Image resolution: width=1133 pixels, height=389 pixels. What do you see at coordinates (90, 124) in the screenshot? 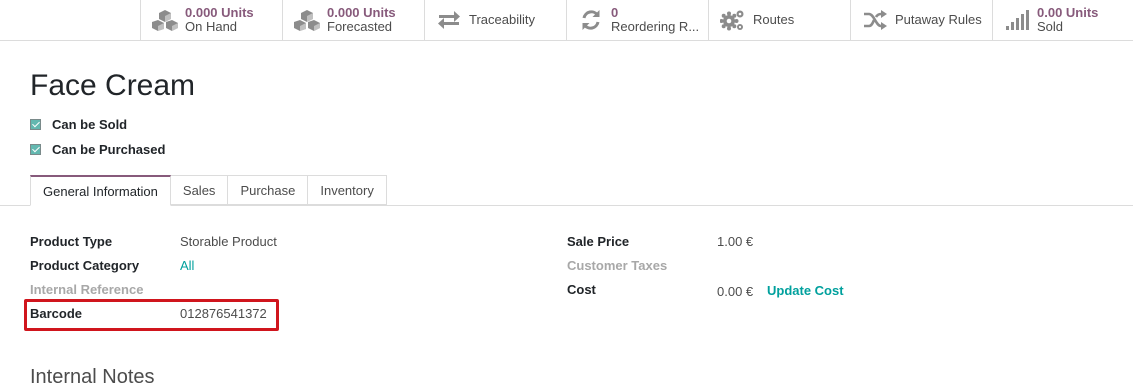
I see `can-be-sold-label: Can be Sold` at bounding box center [90, 124].